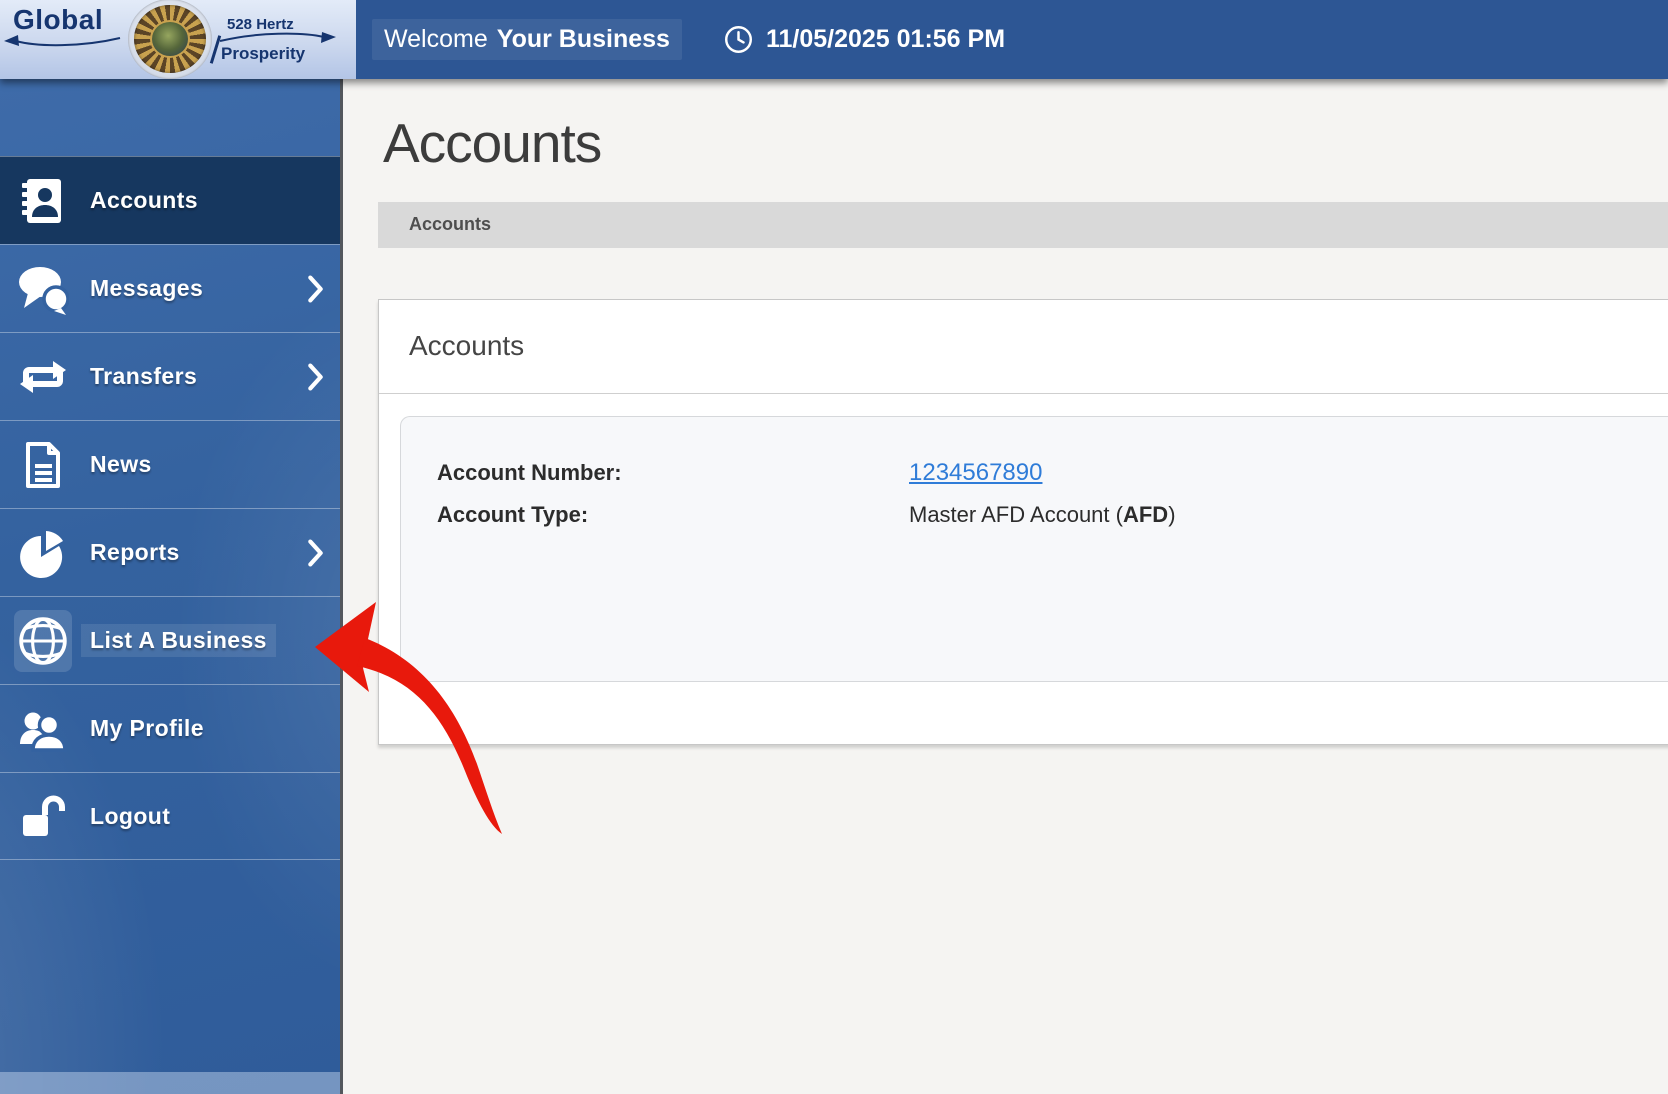 The height and width of the screenshot is (1094, 1668). Describe the element at coordinates (975, 473) in the screenshot. I see `account-number-link: 1234567890` at that location.